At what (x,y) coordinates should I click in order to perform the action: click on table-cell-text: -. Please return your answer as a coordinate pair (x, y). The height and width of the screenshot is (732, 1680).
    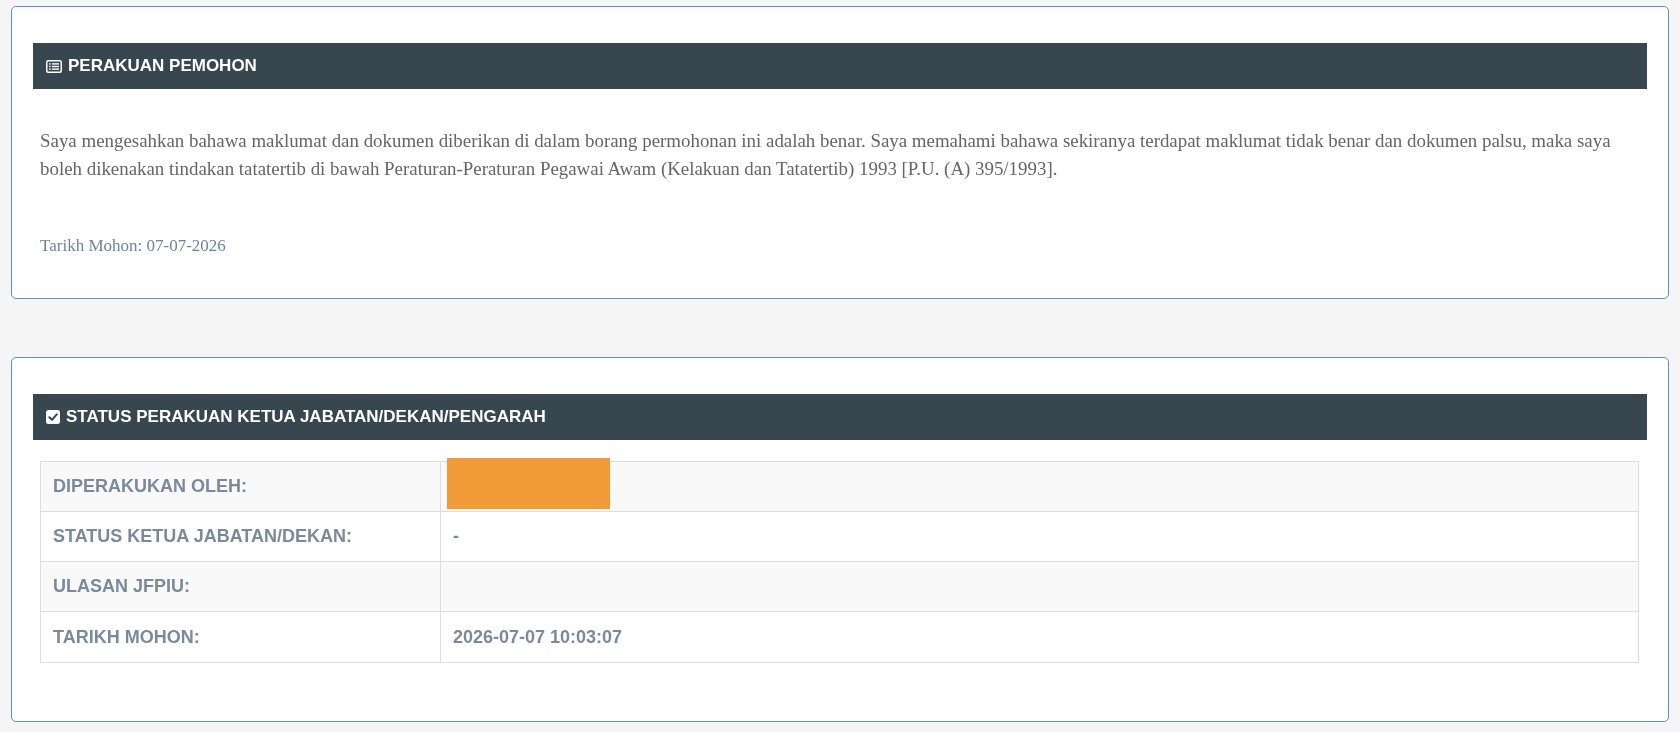
    Looking at the image, I should click on (456, 536).